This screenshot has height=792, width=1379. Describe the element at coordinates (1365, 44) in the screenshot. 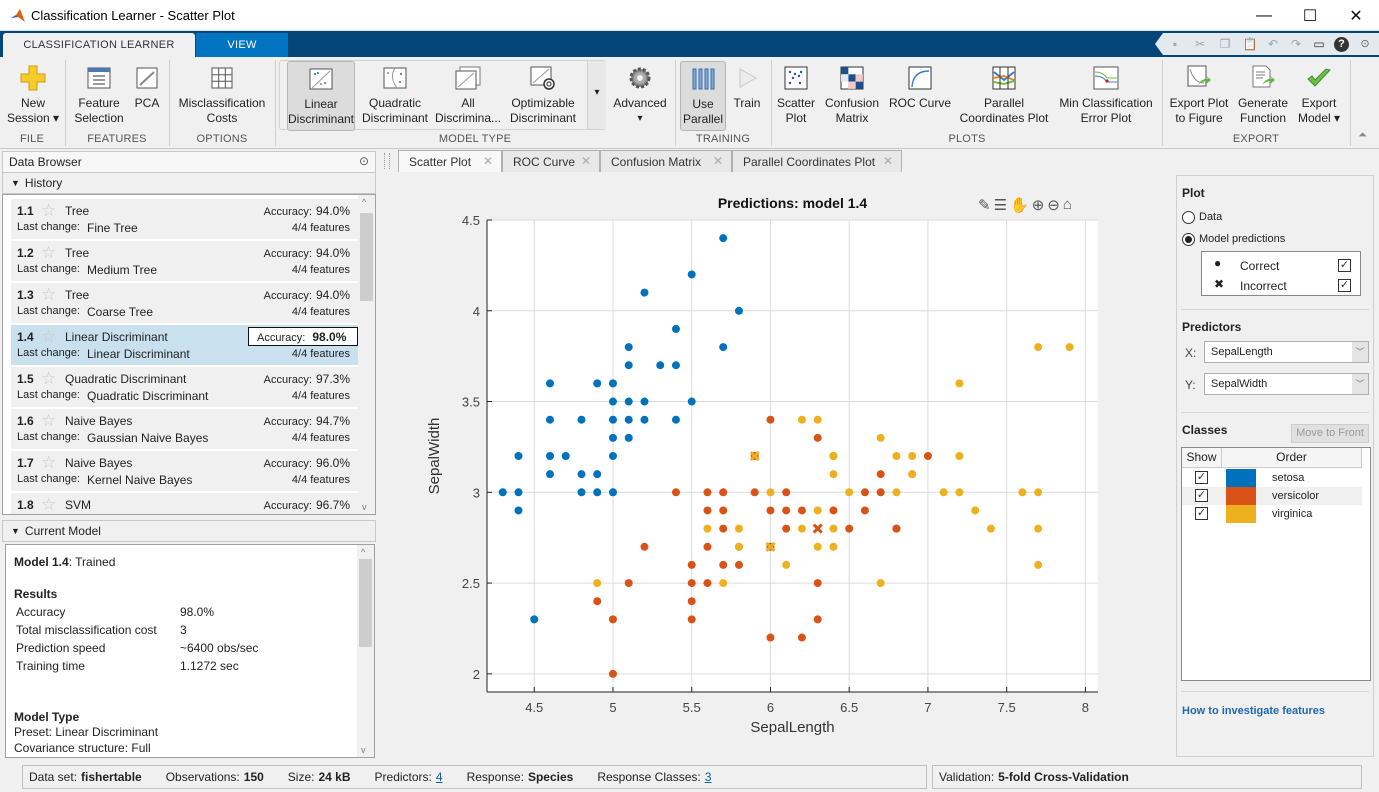

I see `expand-icon: ⊙` at that location.